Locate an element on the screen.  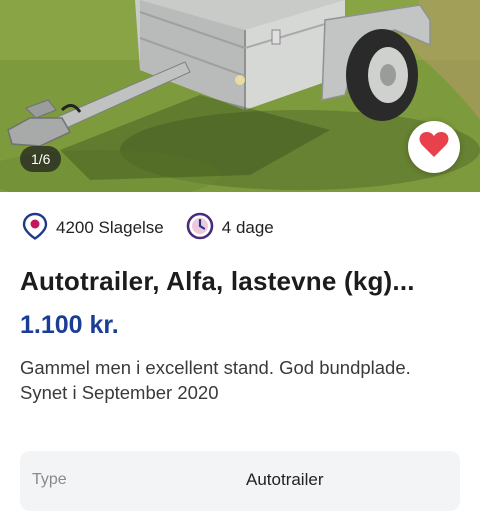
spec-label-type: Type is located at coordinates (49, 479).